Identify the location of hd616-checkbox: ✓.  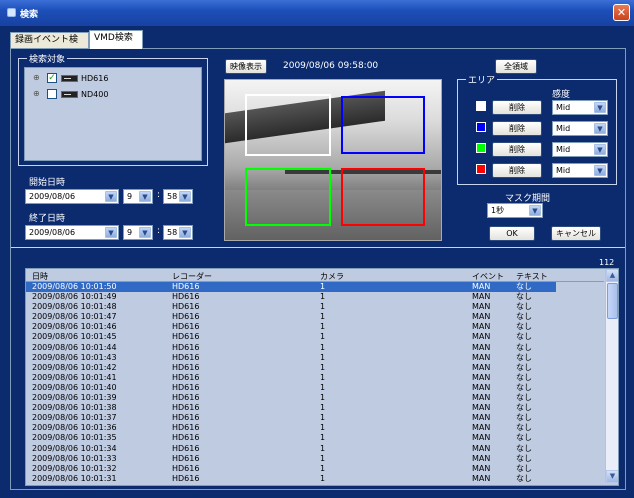
(52, 78).